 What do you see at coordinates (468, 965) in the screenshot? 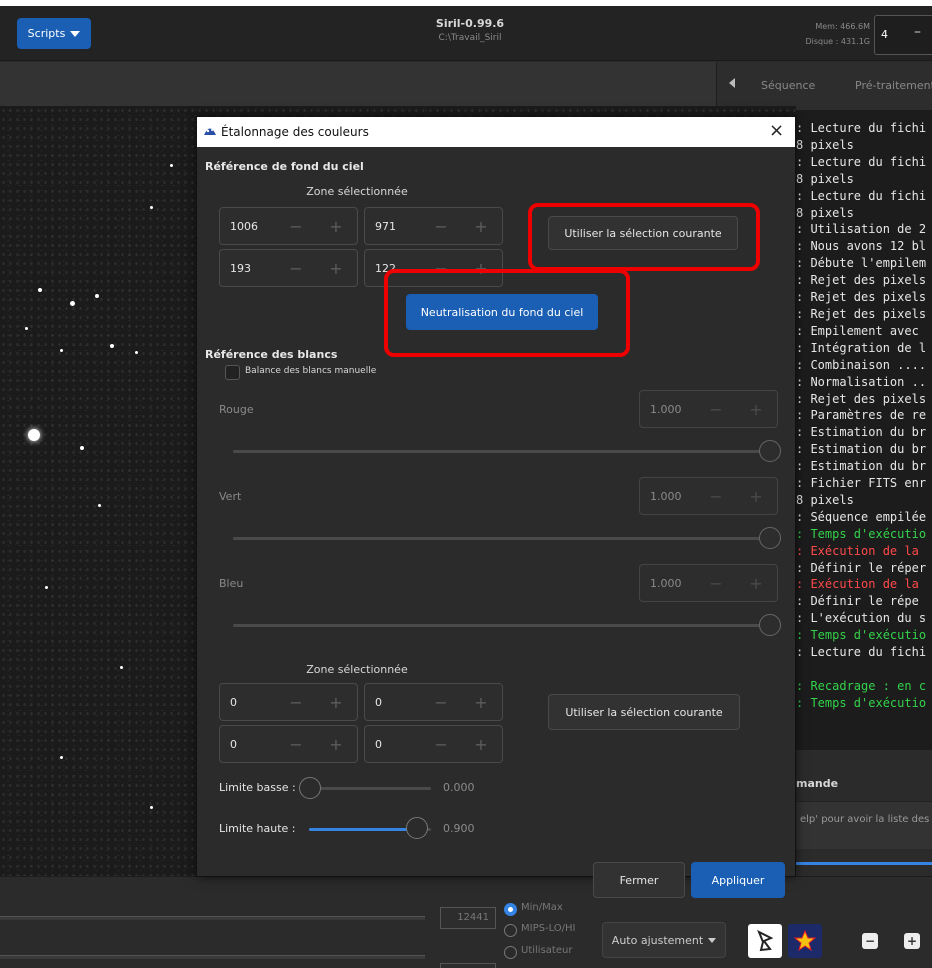
I see `min-value-field: 0` at bounding box center [468, 965].